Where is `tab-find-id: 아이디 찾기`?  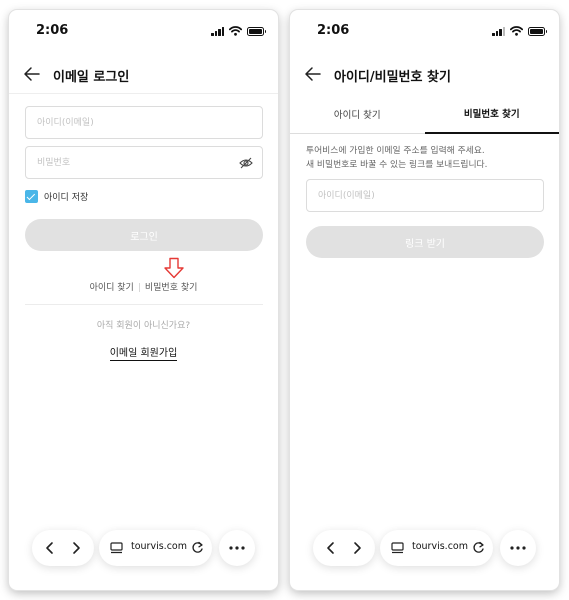 tab-find-id: 아이디 찾기 is located at coordinates (357, 114).